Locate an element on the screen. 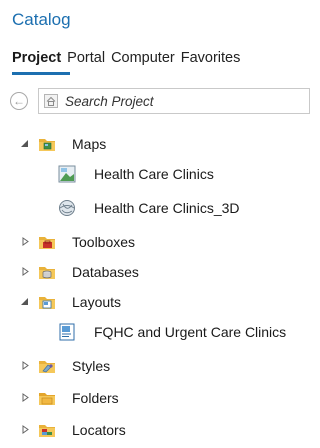 The image size is (320, 448). project-home-icon is located at coordinates (51, 101).